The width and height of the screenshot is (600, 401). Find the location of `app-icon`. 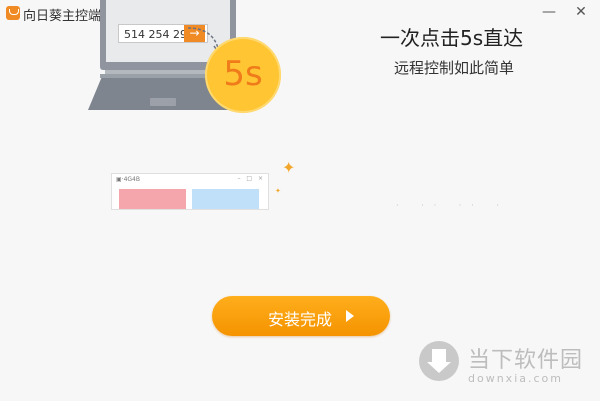

app-icon is located at coordinates (13, 13).